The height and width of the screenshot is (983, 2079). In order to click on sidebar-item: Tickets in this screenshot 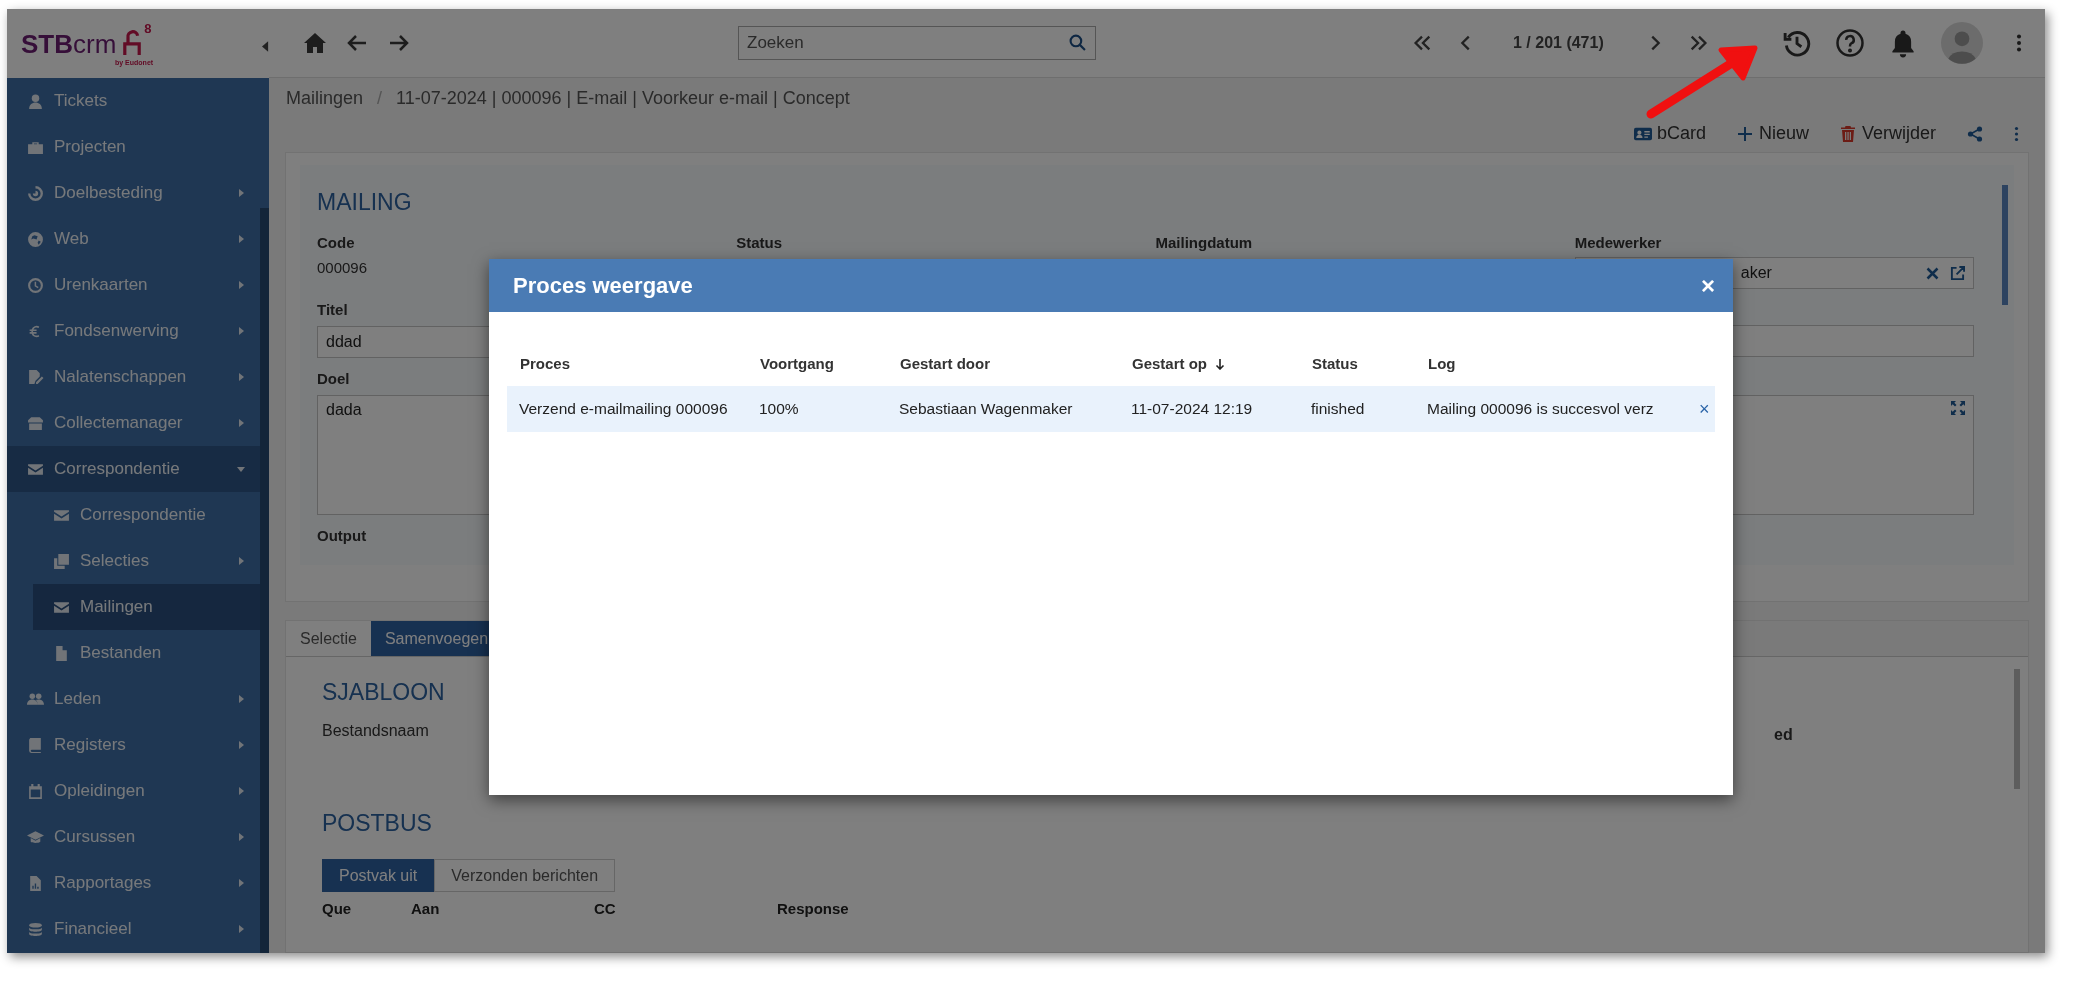, I will do `click(133, 101)`.